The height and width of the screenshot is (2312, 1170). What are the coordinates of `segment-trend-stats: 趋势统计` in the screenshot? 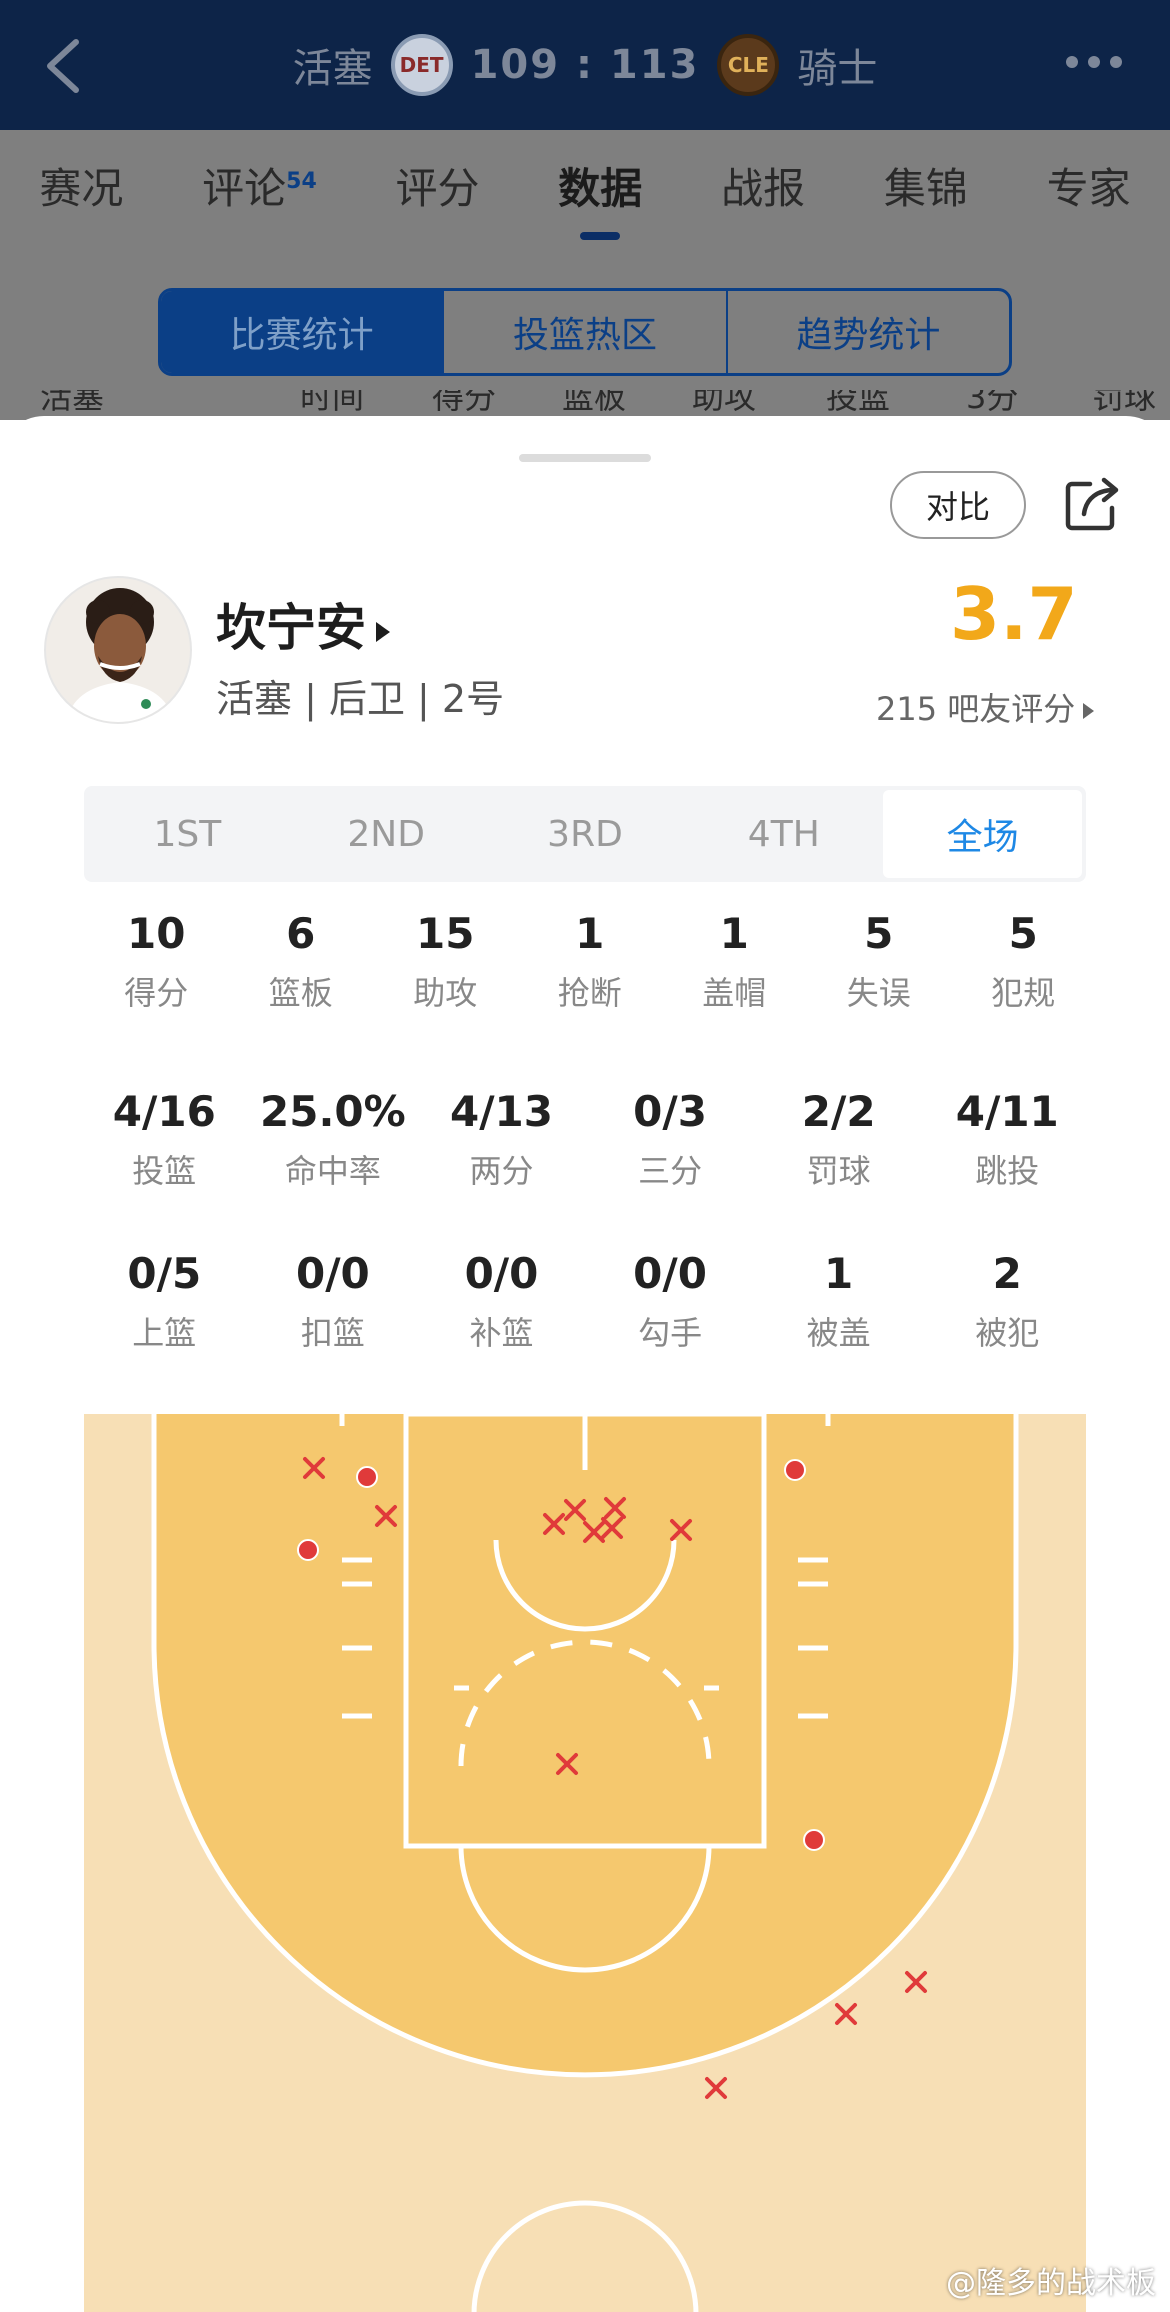 It's located at (868, 332).